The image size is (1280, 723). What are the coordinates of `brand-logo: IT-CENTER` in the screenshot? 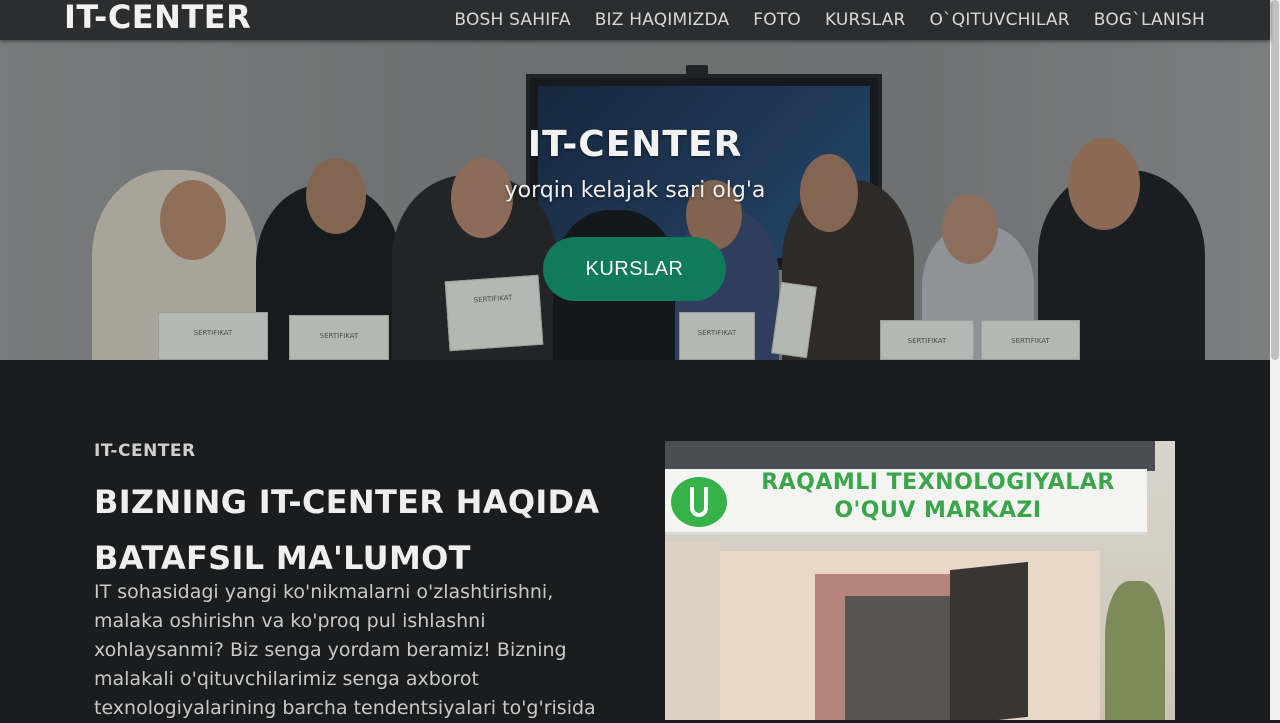 It's located at (157, 18).